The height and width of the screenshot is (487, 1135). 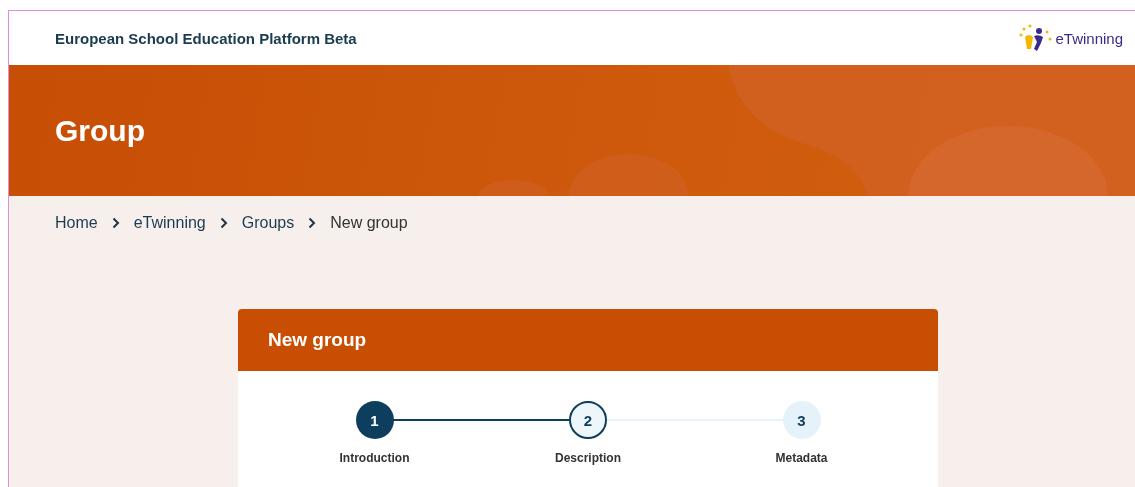 What do you see at coordinates (268, 223) in the screenshot?
I see `breadcrumb-link: Groups` at bounding box center [268, 223].